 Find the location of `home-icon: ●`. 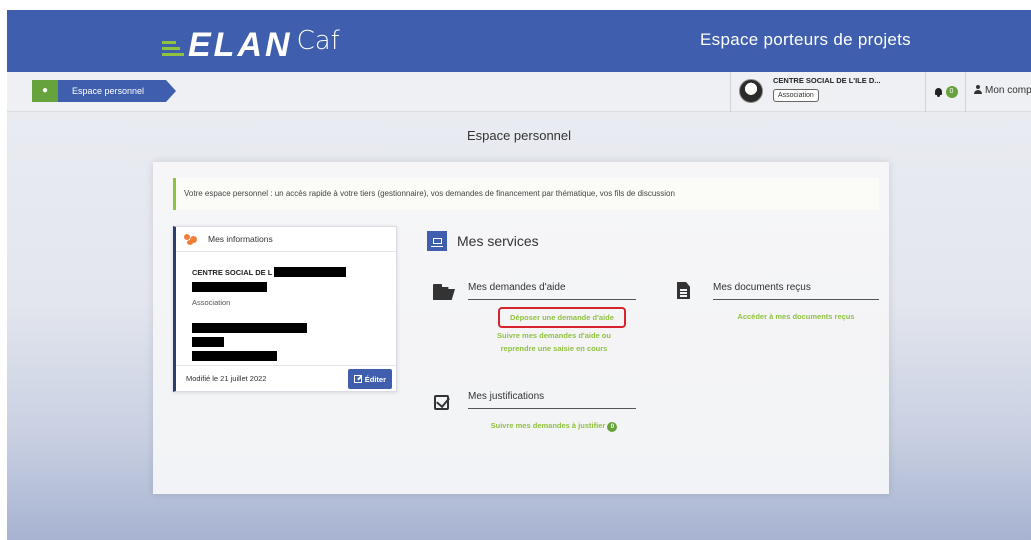

home-icon: ● is located at coordinates (45, 91).